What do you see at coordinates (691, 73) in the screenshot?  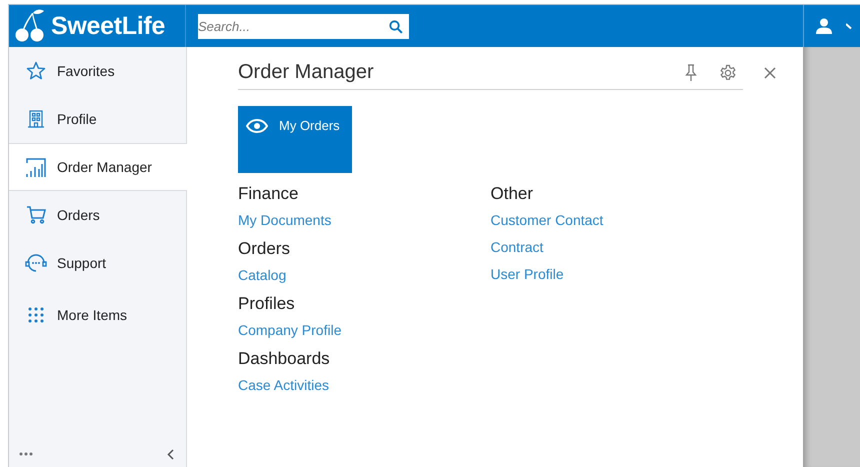 I see `pin-icon` at bounding box center [691, 73].